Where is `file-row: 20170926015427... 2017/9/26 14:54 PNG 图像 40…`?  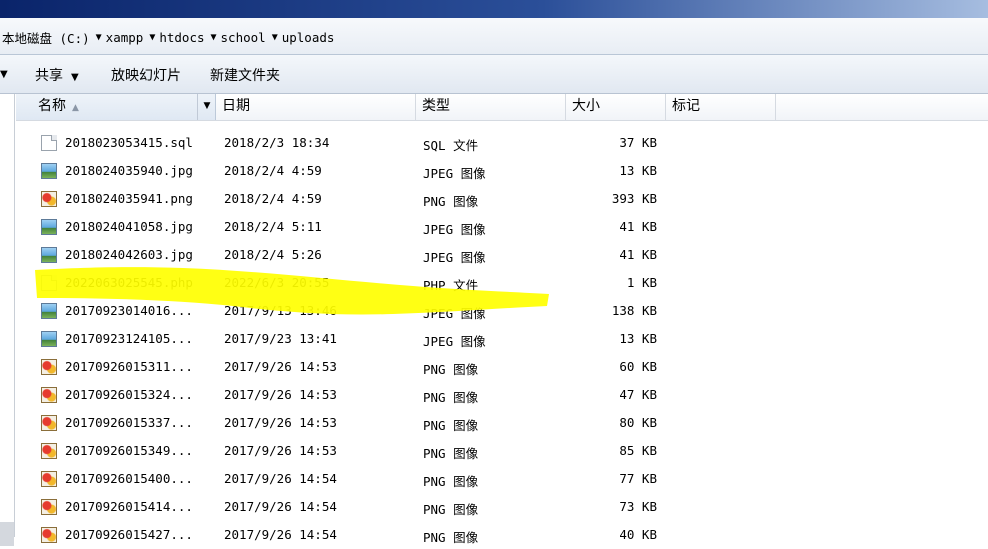
file-row: 20170926015427... 2017/9/26 14:54 PNG 图像 40… is located at coordinates (502, 535).